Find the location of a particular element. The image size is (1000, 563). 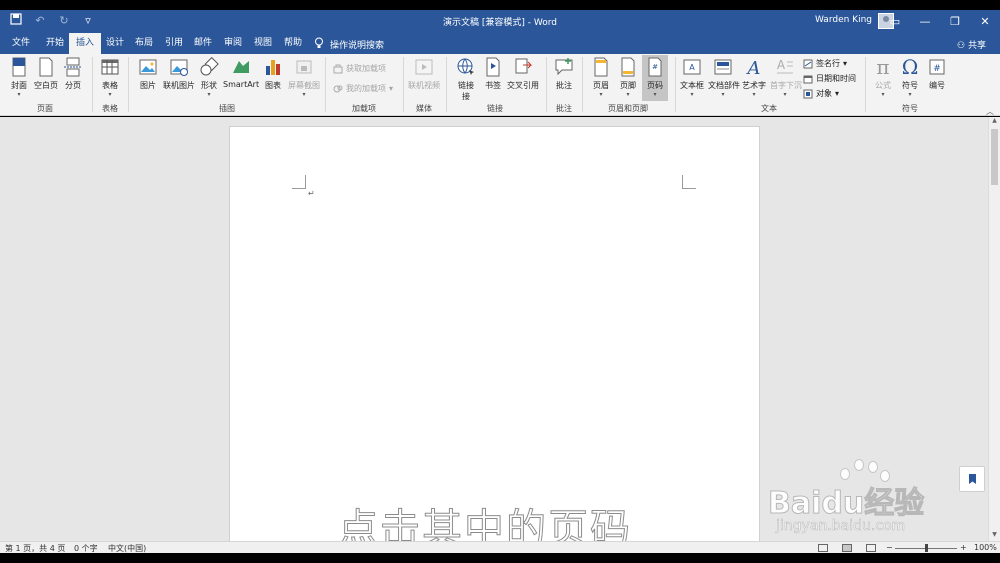

smartart-button: SmartArt is located at coordinates (241, 73).